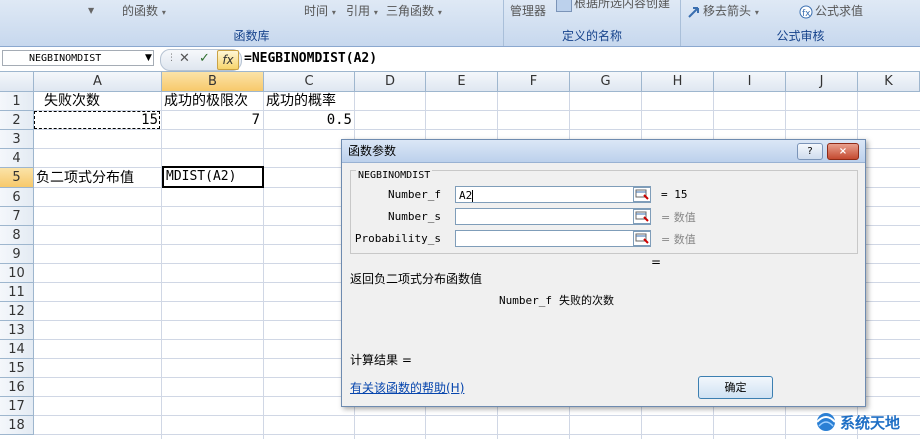 Image resolution: width=920 pixels, height=439 pixels. What do you see at coordinates (831, 10) in the screenshot?
I see `ribbon-button-evaluate-formula: fx 公式求值` at bounding box center [831, 10].